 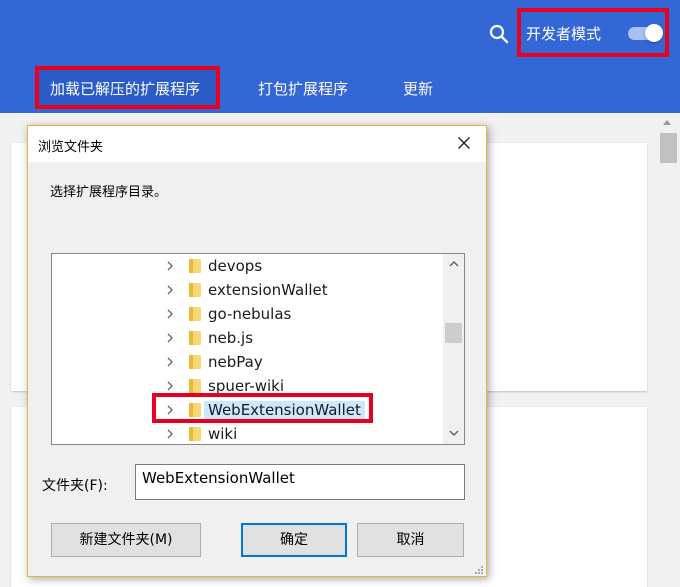 What do you see at coordinates (218, 478) in the screenshot?
I see `folder-input-value: WebExtensionWallet` at bounding box center [218, 478].